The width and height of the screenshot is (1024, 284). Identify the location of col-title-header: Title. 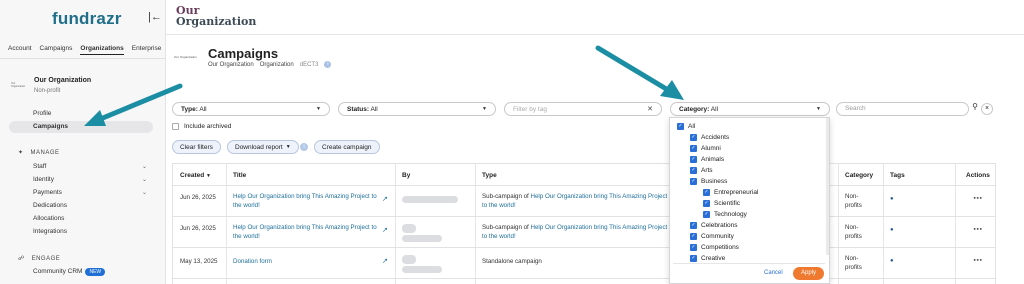
(239, 175).